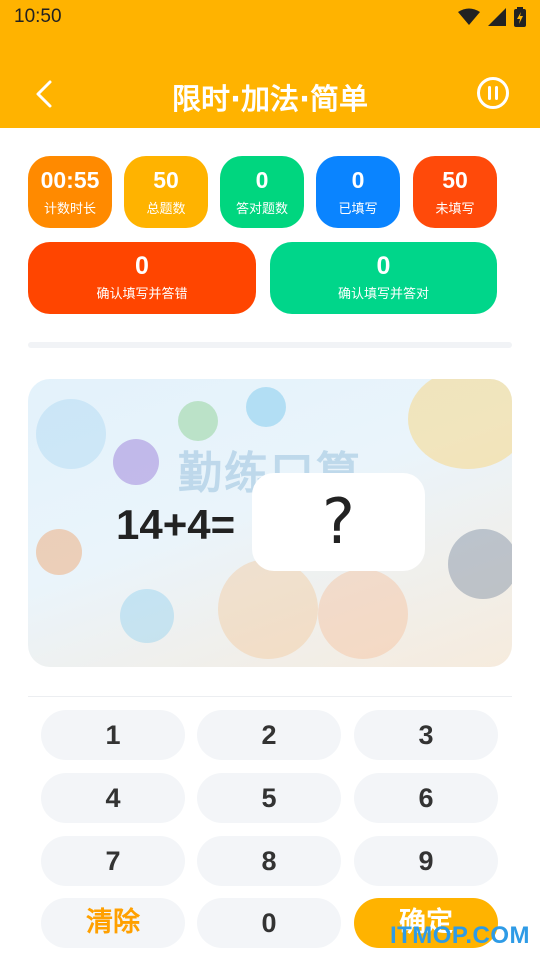 Image resolution: width=540 pixels, height=960 pixels. Describe the element at coordinates (166, 209) in the screenshot. I see `stat-label: 总题数` at that location.